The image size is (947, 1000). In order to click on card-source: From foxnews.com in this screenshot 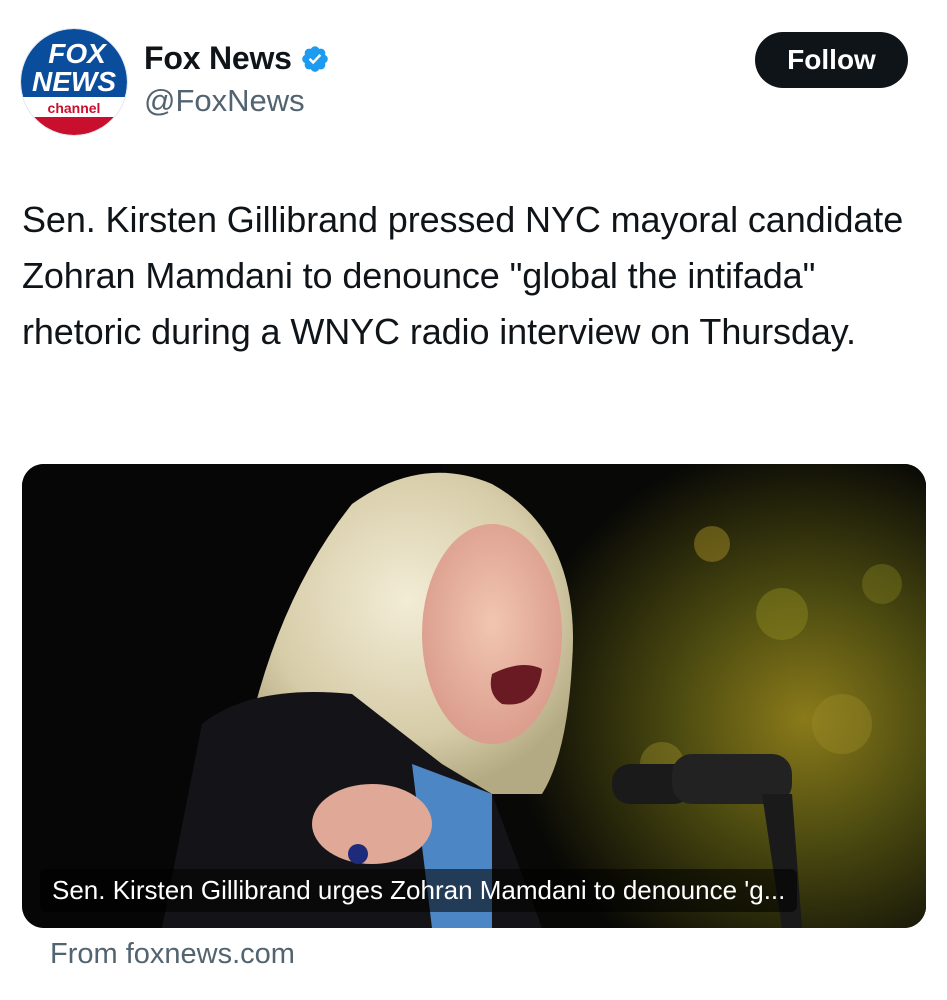, I will do `click(172, 954)`.